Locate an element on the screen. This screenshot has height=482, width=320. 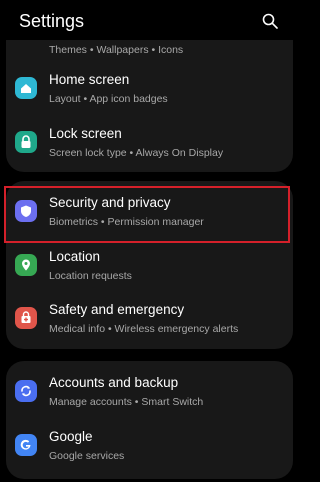
settings-item-google: Google Google services is located at coordinates (149, 446).